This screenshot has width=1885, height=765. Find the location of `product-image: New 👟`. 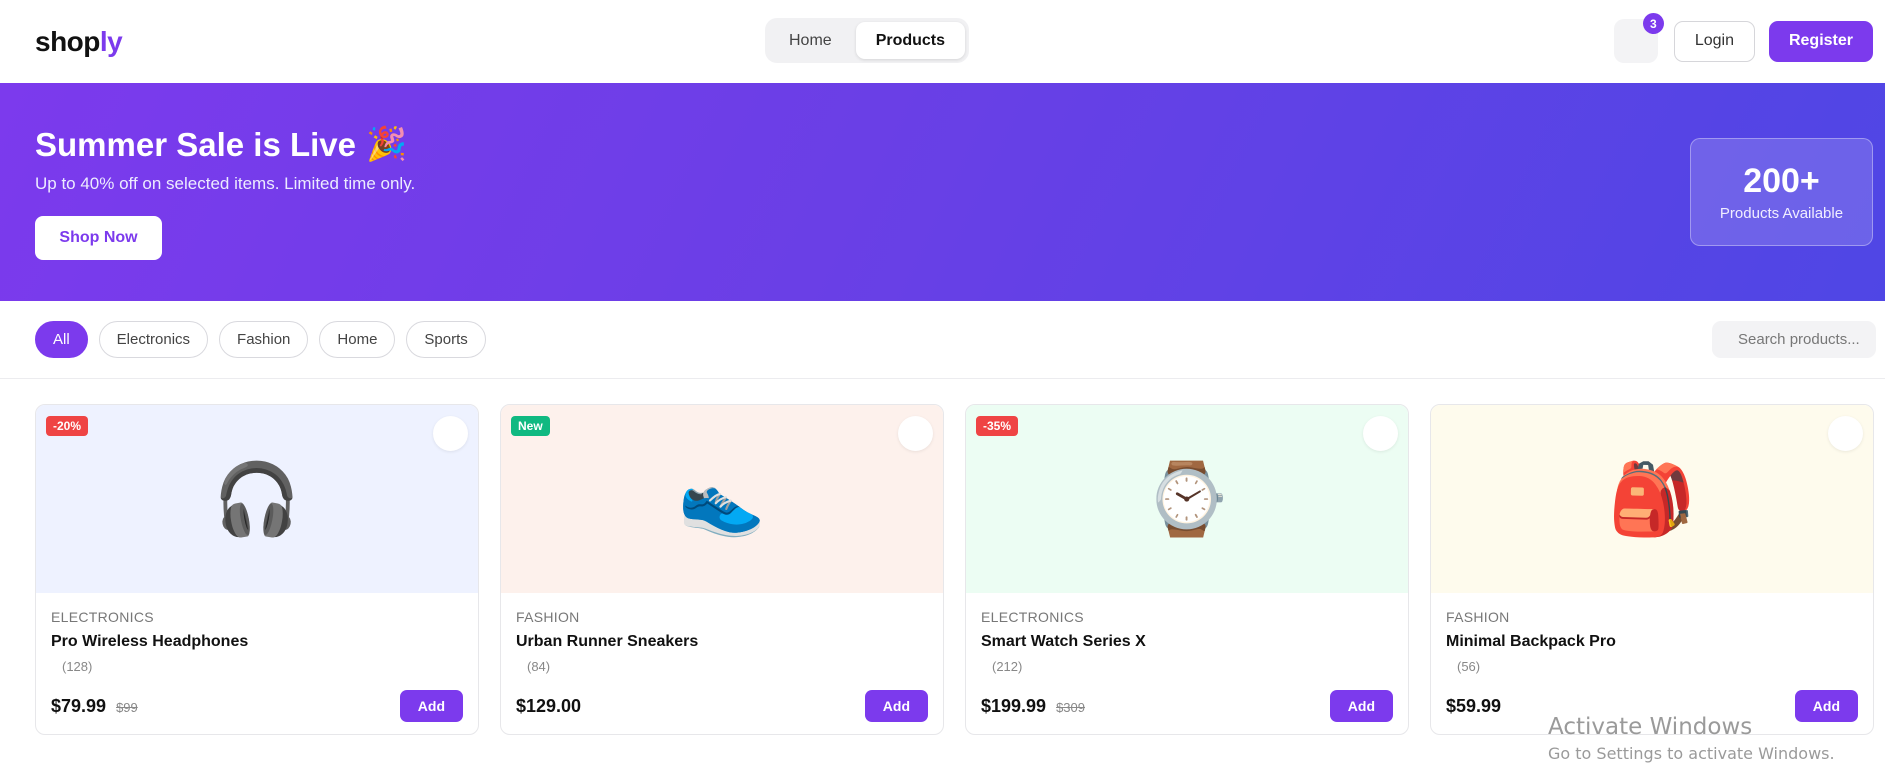

product-image: New 👟 is located at coordinates (722, 499).